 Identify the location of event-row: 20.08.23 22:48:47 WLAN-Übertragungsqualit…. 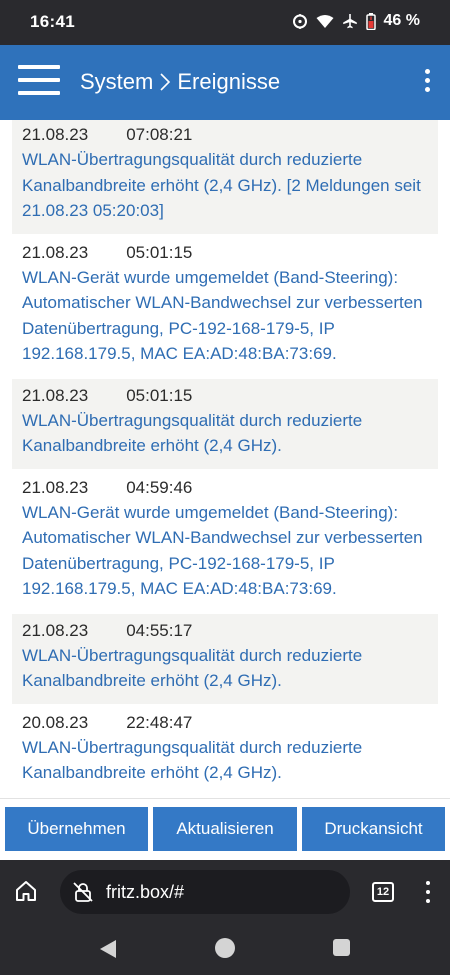
(225, 751).